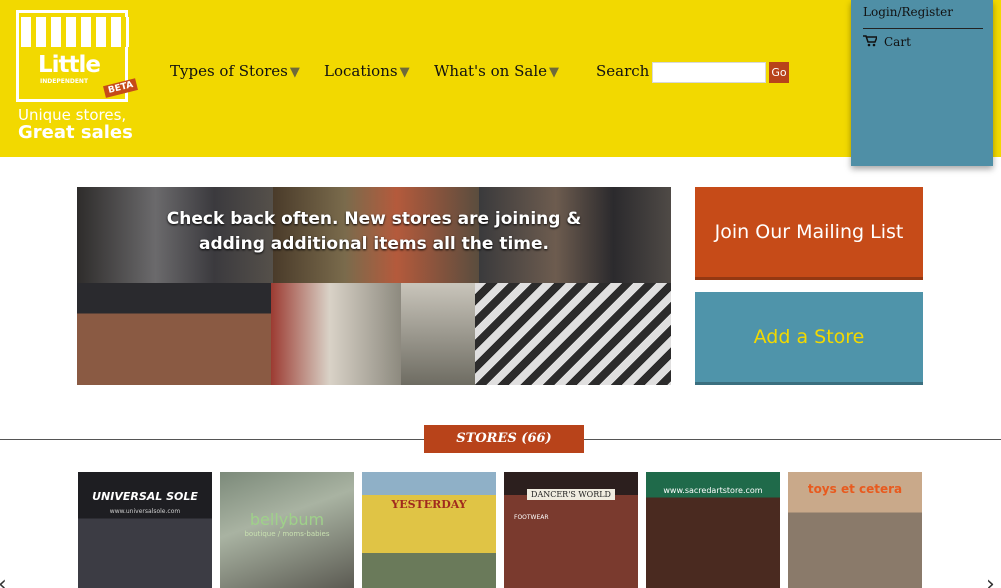 The height and width of the screenshot is (588, 1001). I want to click on store-thumb-toys-et-cetera: toys et cetera, so click(855, 530).